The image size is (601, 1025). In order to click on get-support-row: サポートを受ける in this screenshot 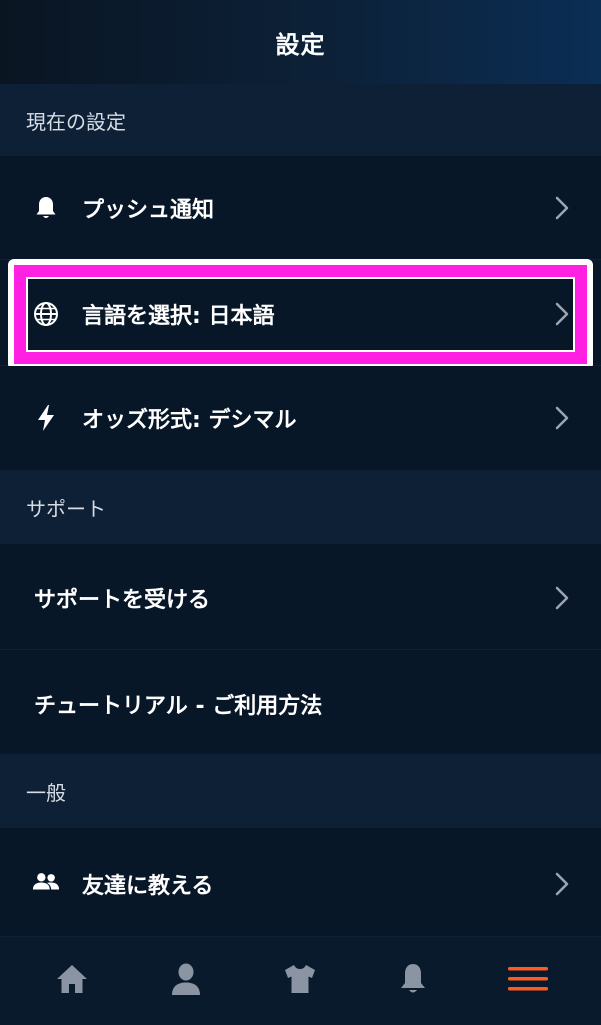, I will do `click(300, 597)`.